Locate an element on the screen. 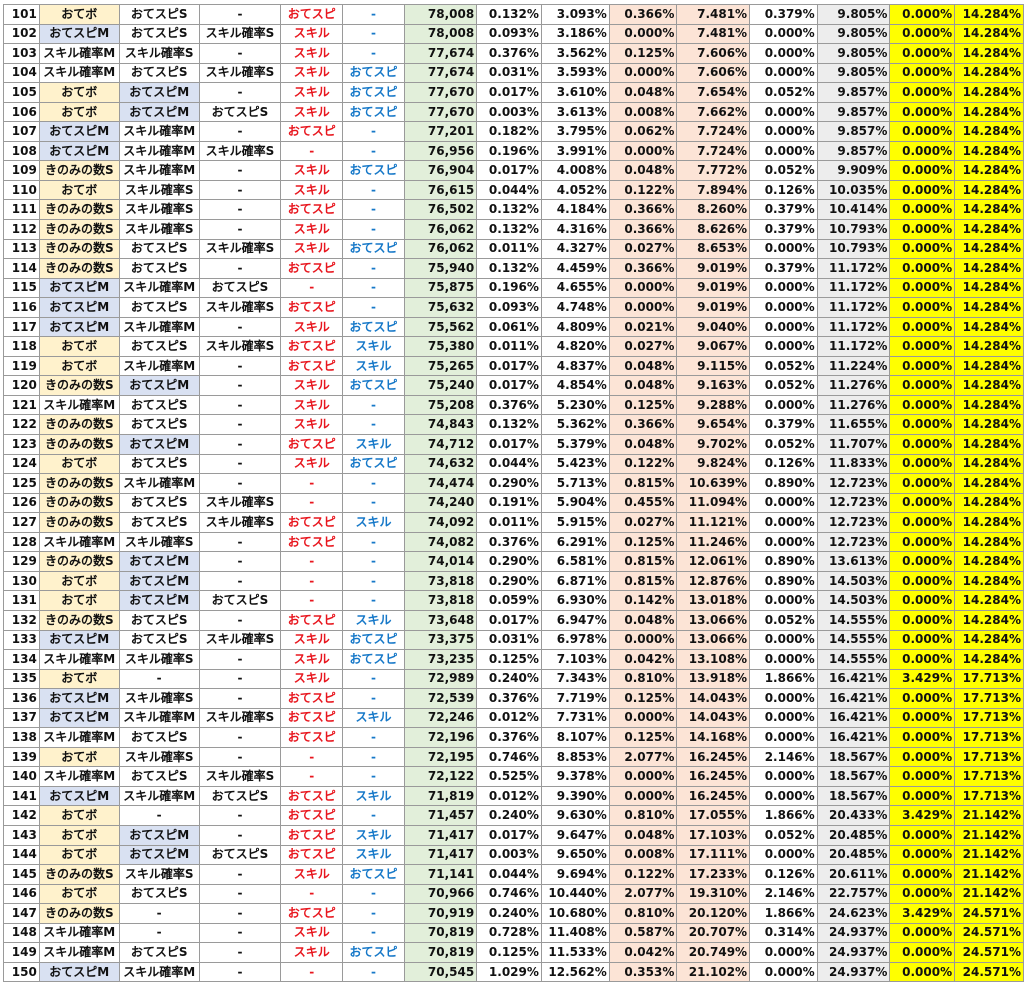 The image size is (1024, 1007). cell-cumulative-a: 5.423% is located at coordinates (575, 464).